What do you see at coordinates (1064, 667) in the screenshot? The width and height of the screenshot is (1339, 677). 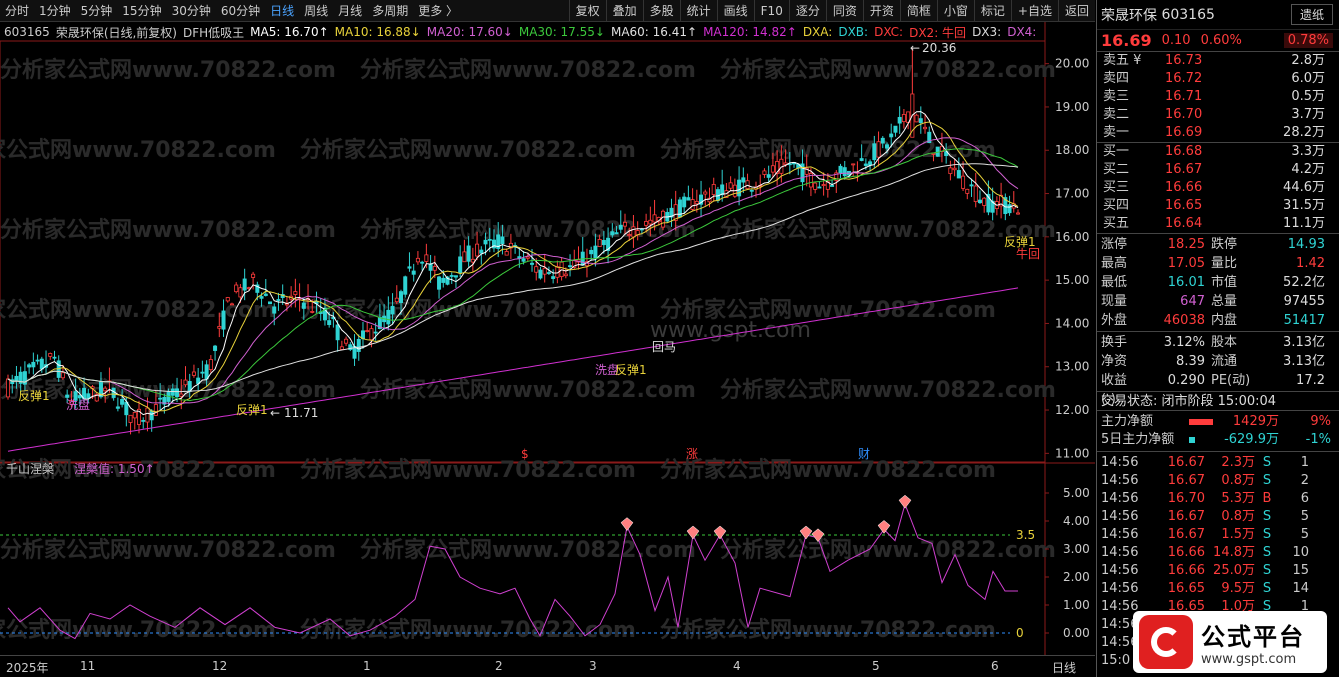 I see `period-button: 日线` at bounding box center [1064, 667].